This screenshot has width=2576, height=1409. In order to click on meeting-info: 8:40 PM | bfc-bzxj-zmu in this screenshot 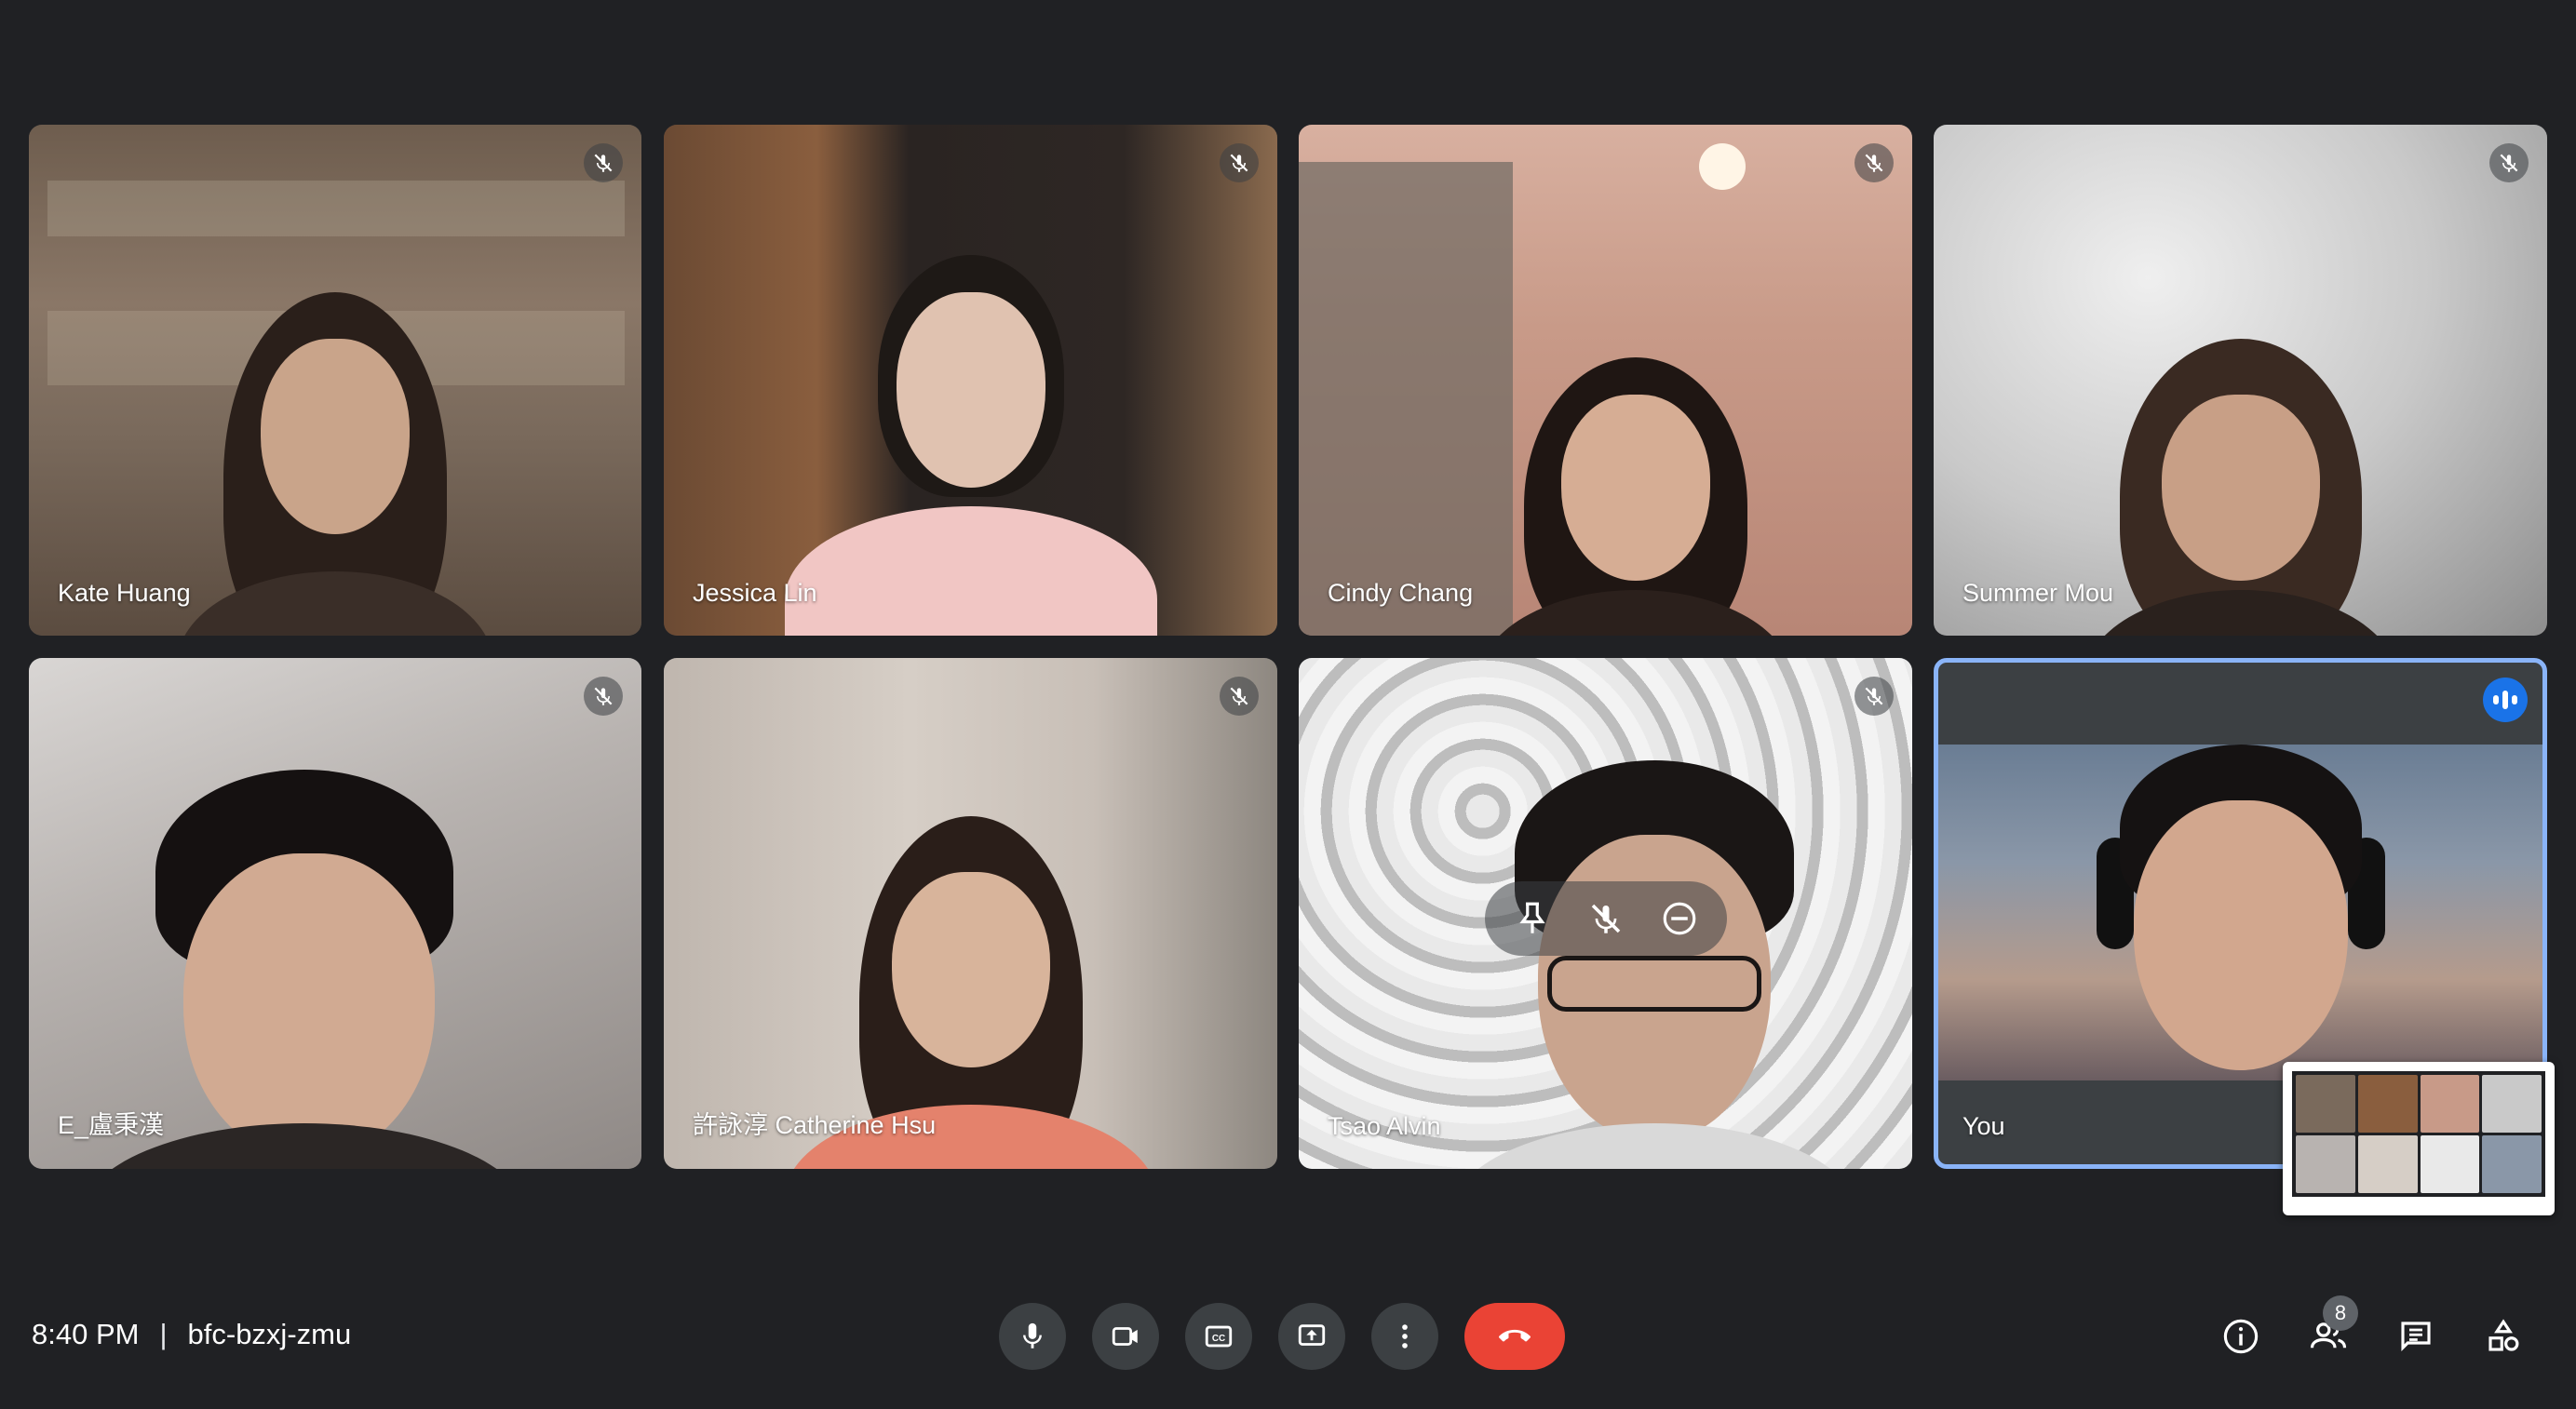, I will do `click(191, 1334)`.